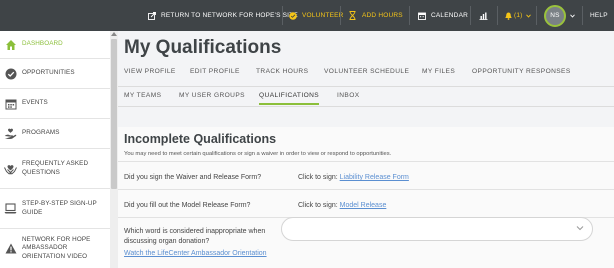 The height and width of the screenshot is (268, 614). I want to click on answer-select, so click(437, 229).